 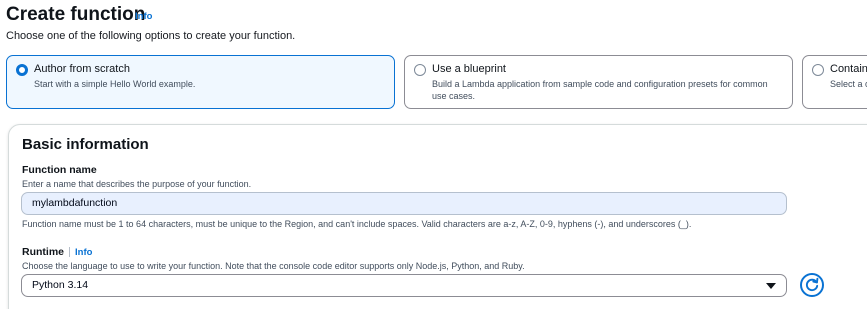 What do you see at coordinates (83, 252) in the screenshot?
I see `runtime-info-link: Info` at bounding box center [83, 252].